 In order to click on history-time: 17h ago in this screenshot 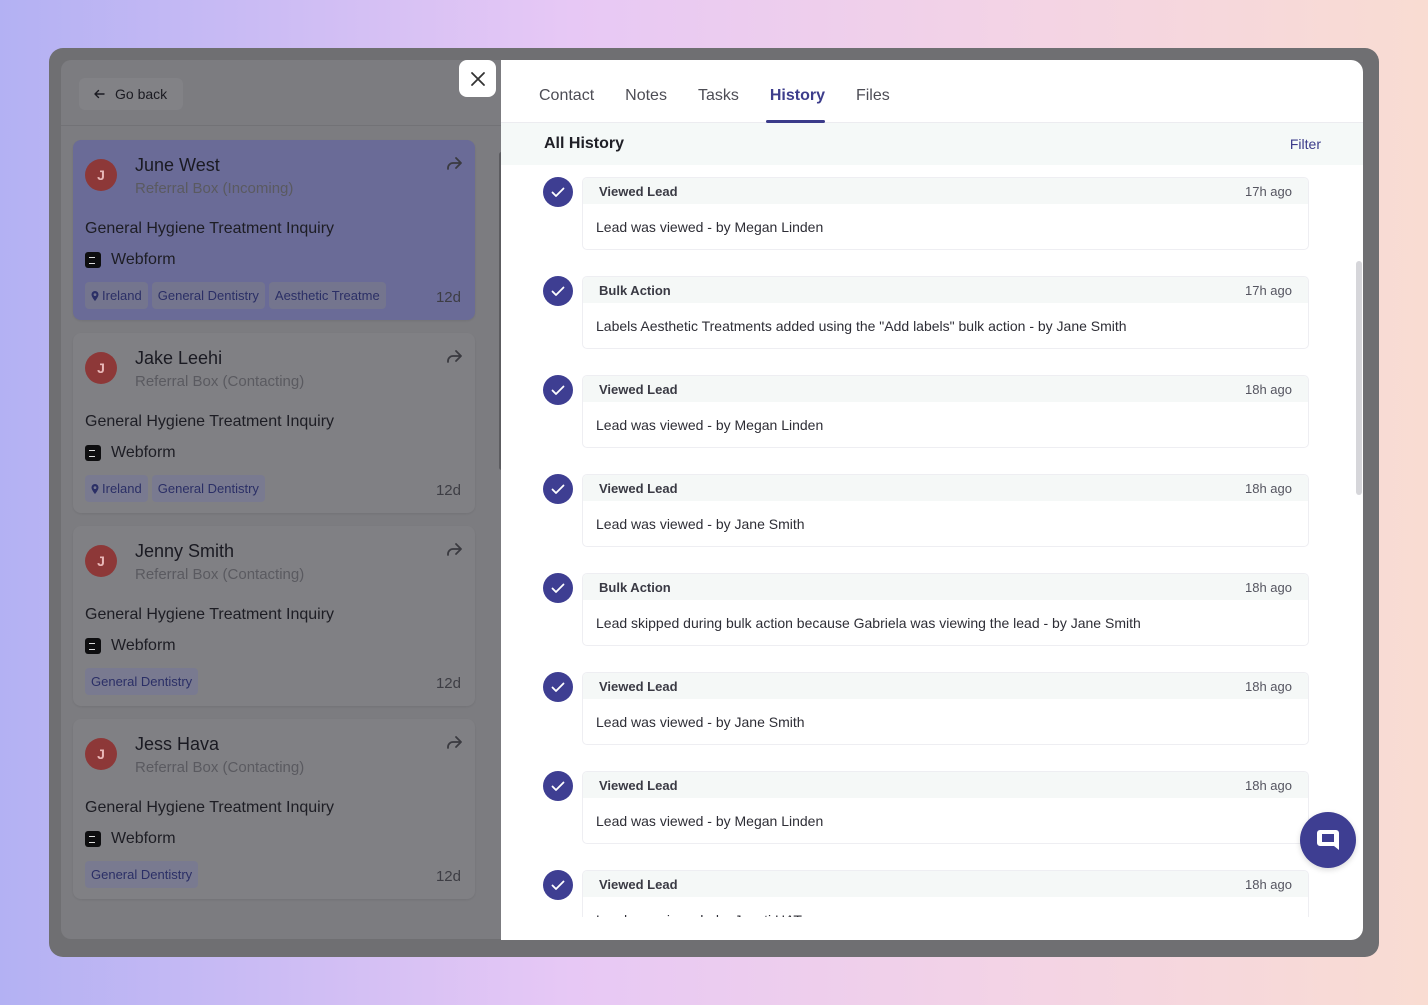, I will do `click(1268, 290)`.